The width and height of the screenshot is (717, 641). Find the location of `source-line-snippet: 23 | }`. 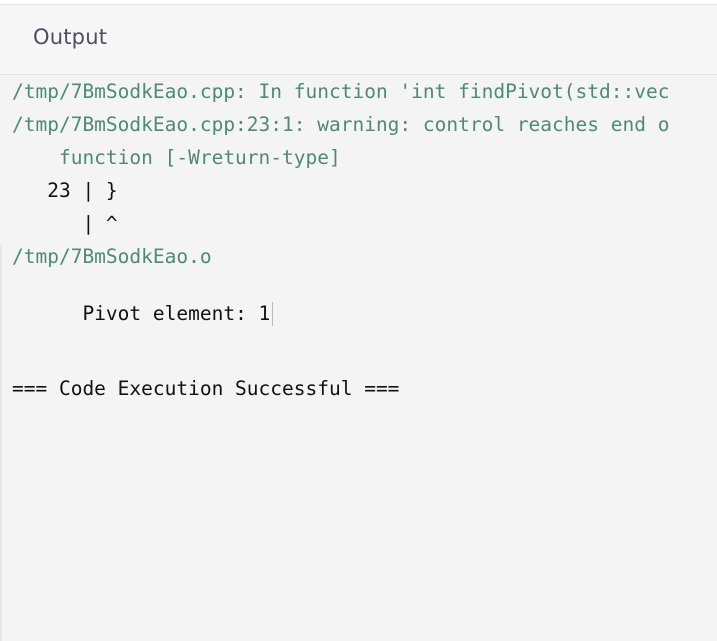

source-line-snippet: 23 | } is located at coordinates (65, 190).